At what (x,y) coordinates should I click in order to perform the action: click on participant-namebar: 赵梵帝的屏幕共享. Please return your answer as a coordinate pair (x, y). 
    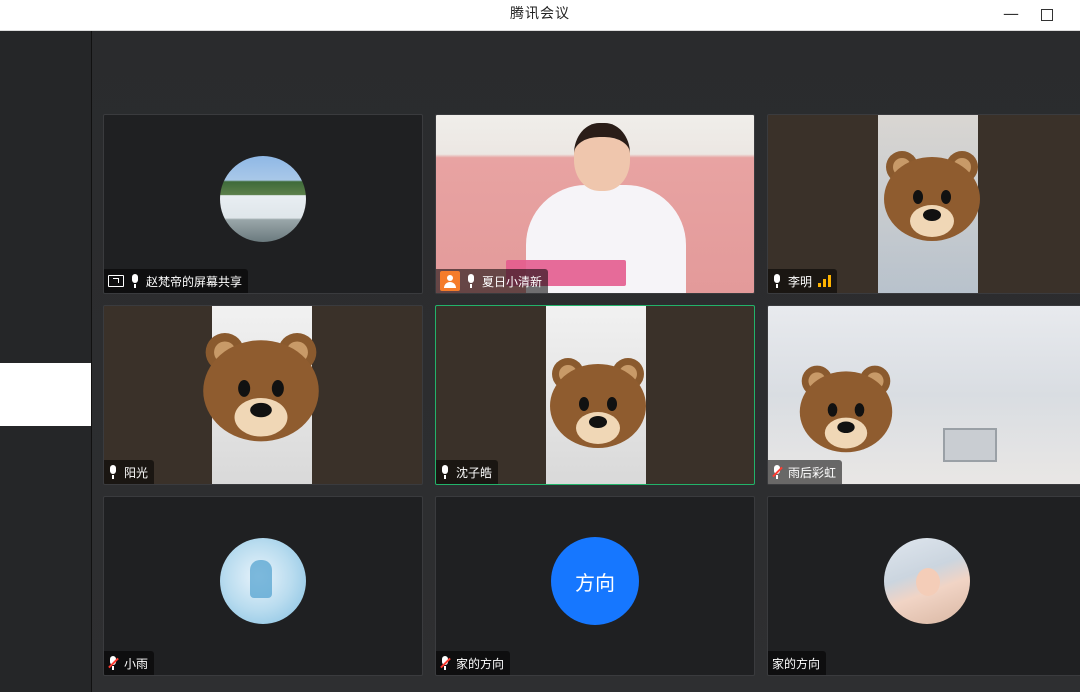
    Looking at the image, I should click on (176, 281).